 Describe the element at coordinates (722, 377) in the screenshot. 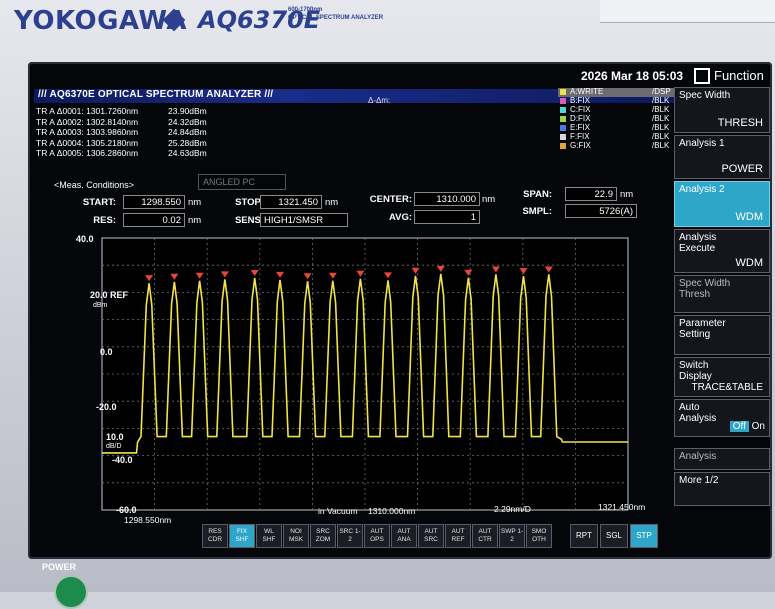

I see `softkey-switch-display: Switch Display TRACE&TABLE` at that location.